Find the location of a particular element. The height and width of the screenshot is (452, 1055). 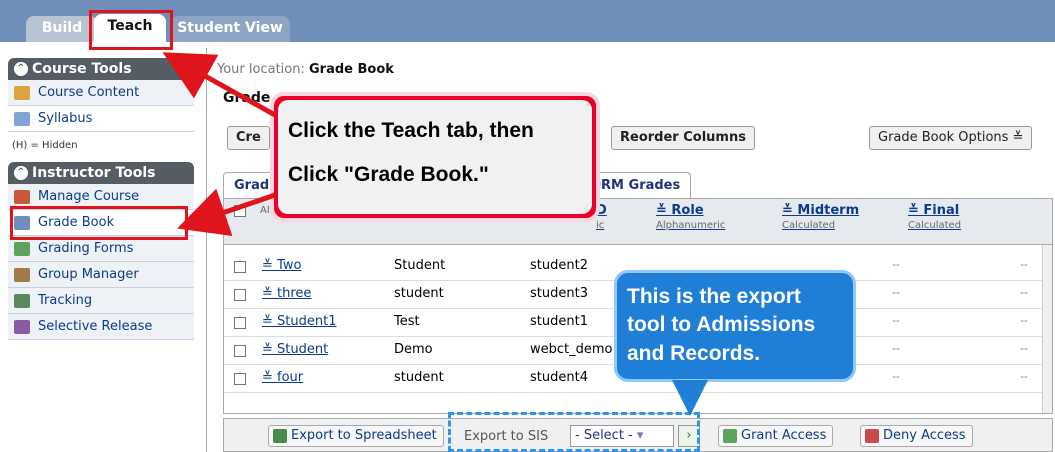

annotation-arrows is located at coordinates (219, 144).